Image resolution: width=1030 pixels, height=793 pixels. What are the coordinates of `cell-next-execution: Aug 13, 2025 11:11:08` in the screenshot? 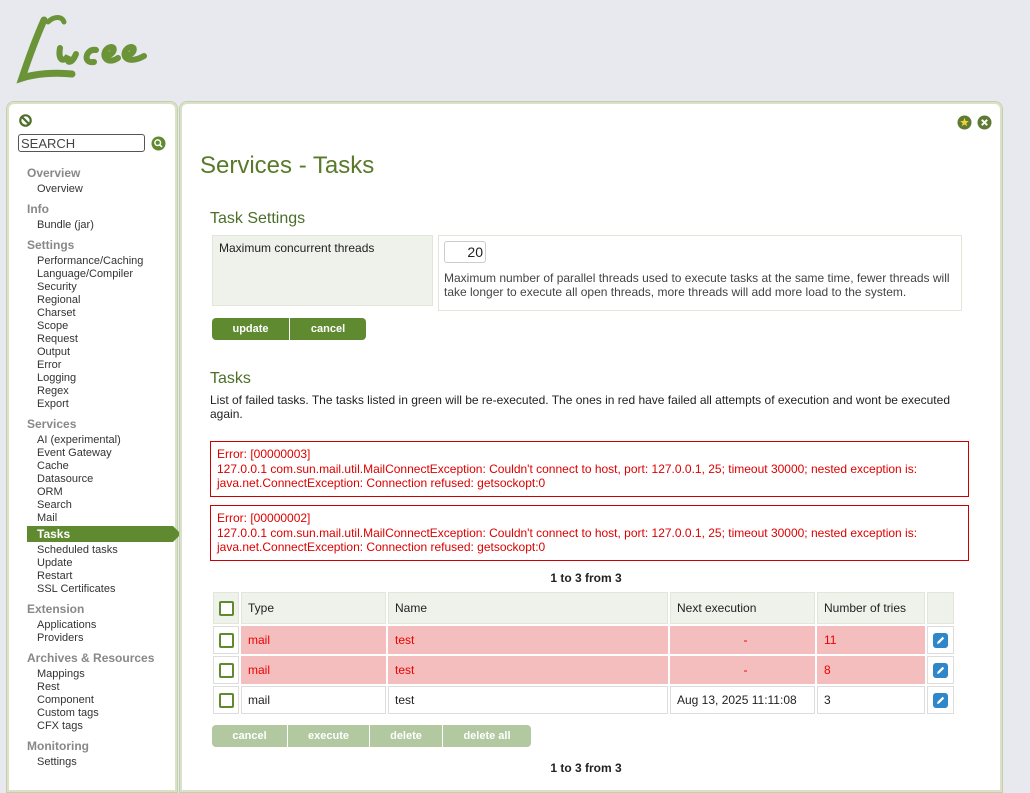 It's located at (742, 700).